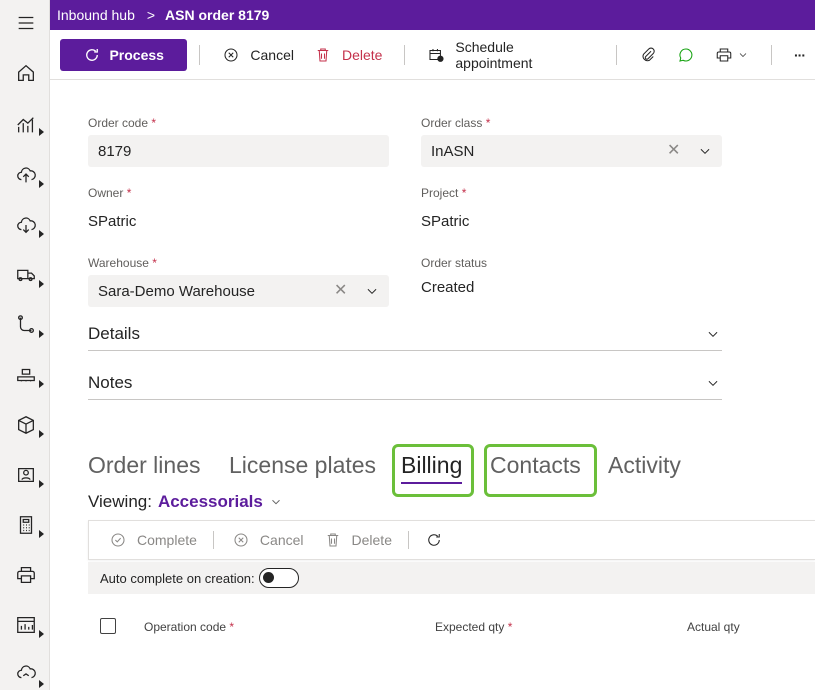  Describe the element at coordinates (217, 15) in the screenshot. I see `breadcrumb-current: ASN order 8179` at that location.